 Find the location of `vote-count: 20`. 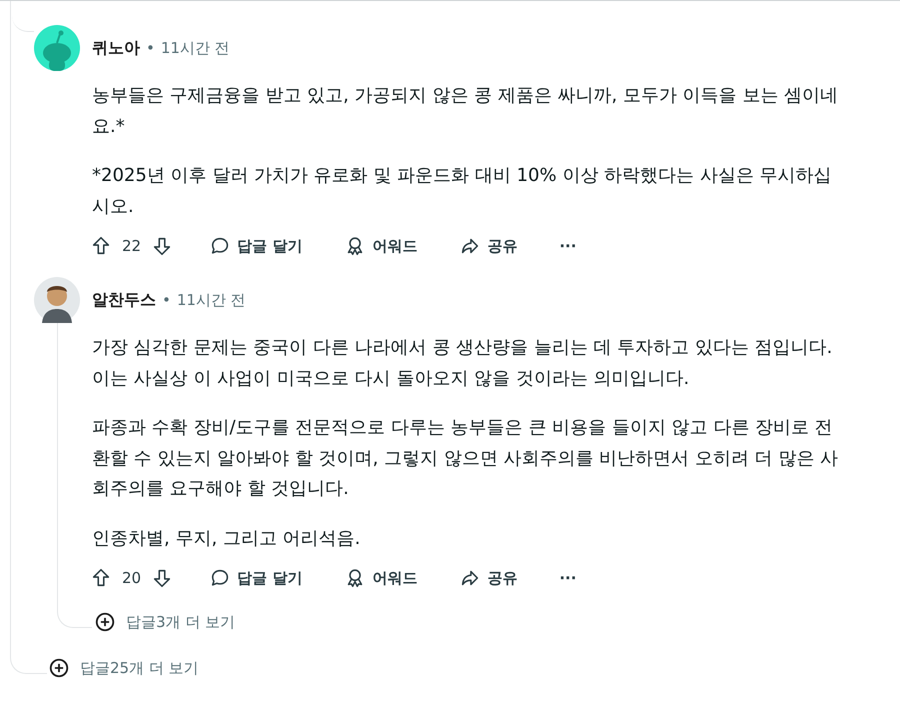

vote-count: 20 is located at coordinates (132, 578).